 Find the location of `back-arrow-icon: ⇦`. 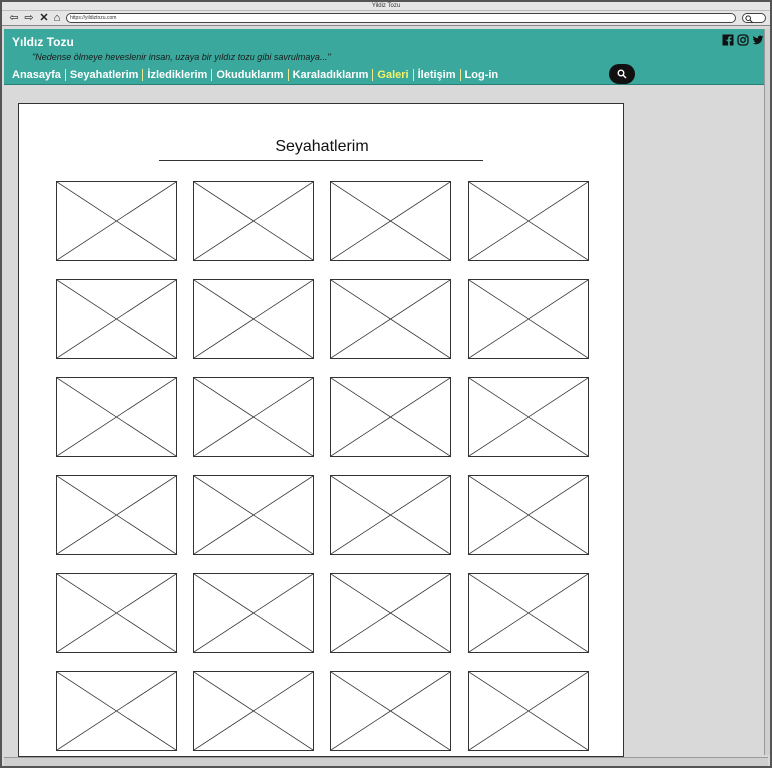

back-arrow-icon: ⇦ is located at coordinates (14, 18).